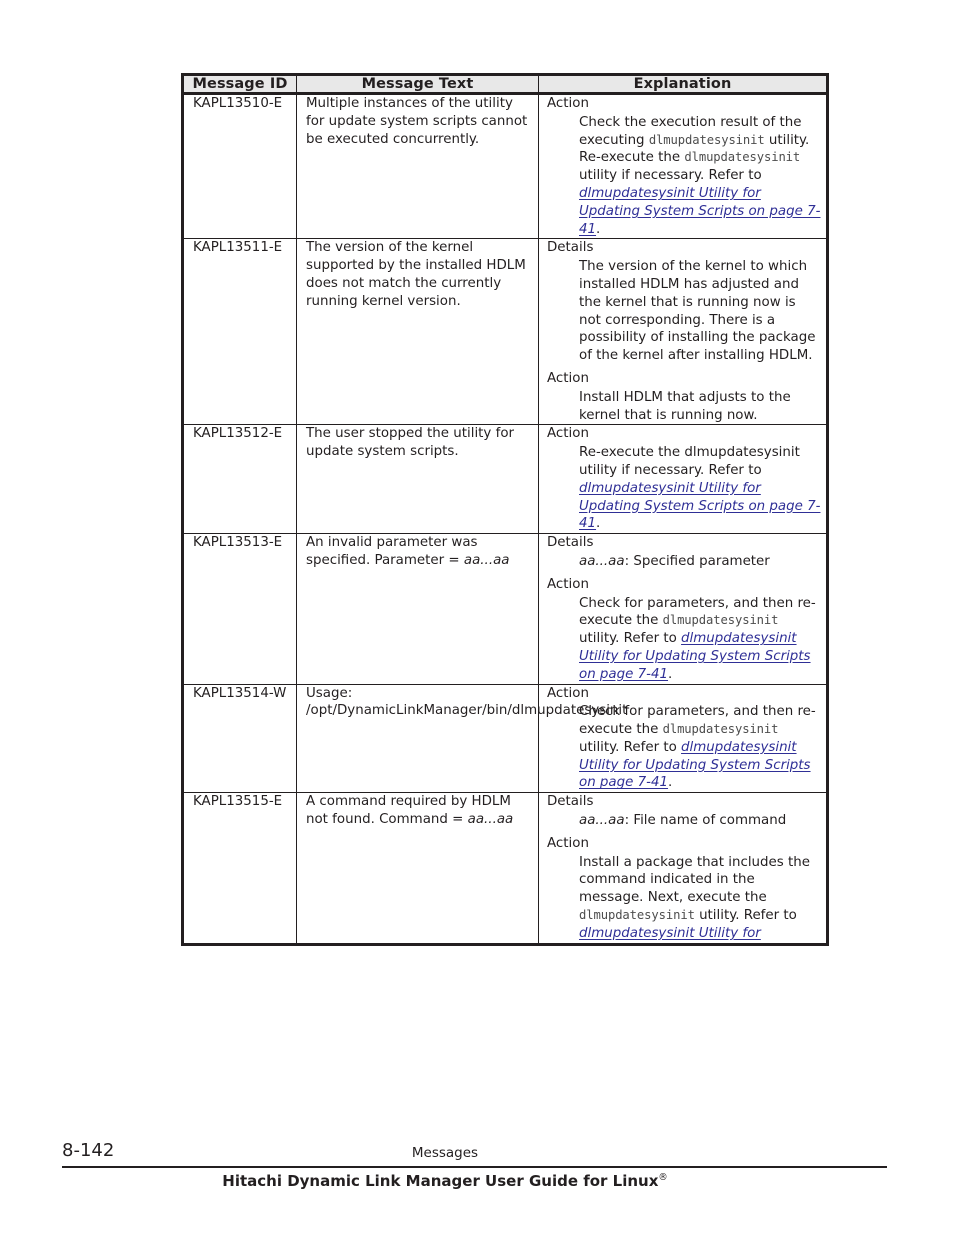 The width and height of the screenshot is (954, 1235). Describe the element at coordinates (417, 84) in the screenshot. I see `column-header-message-text: Message Text` at that location.